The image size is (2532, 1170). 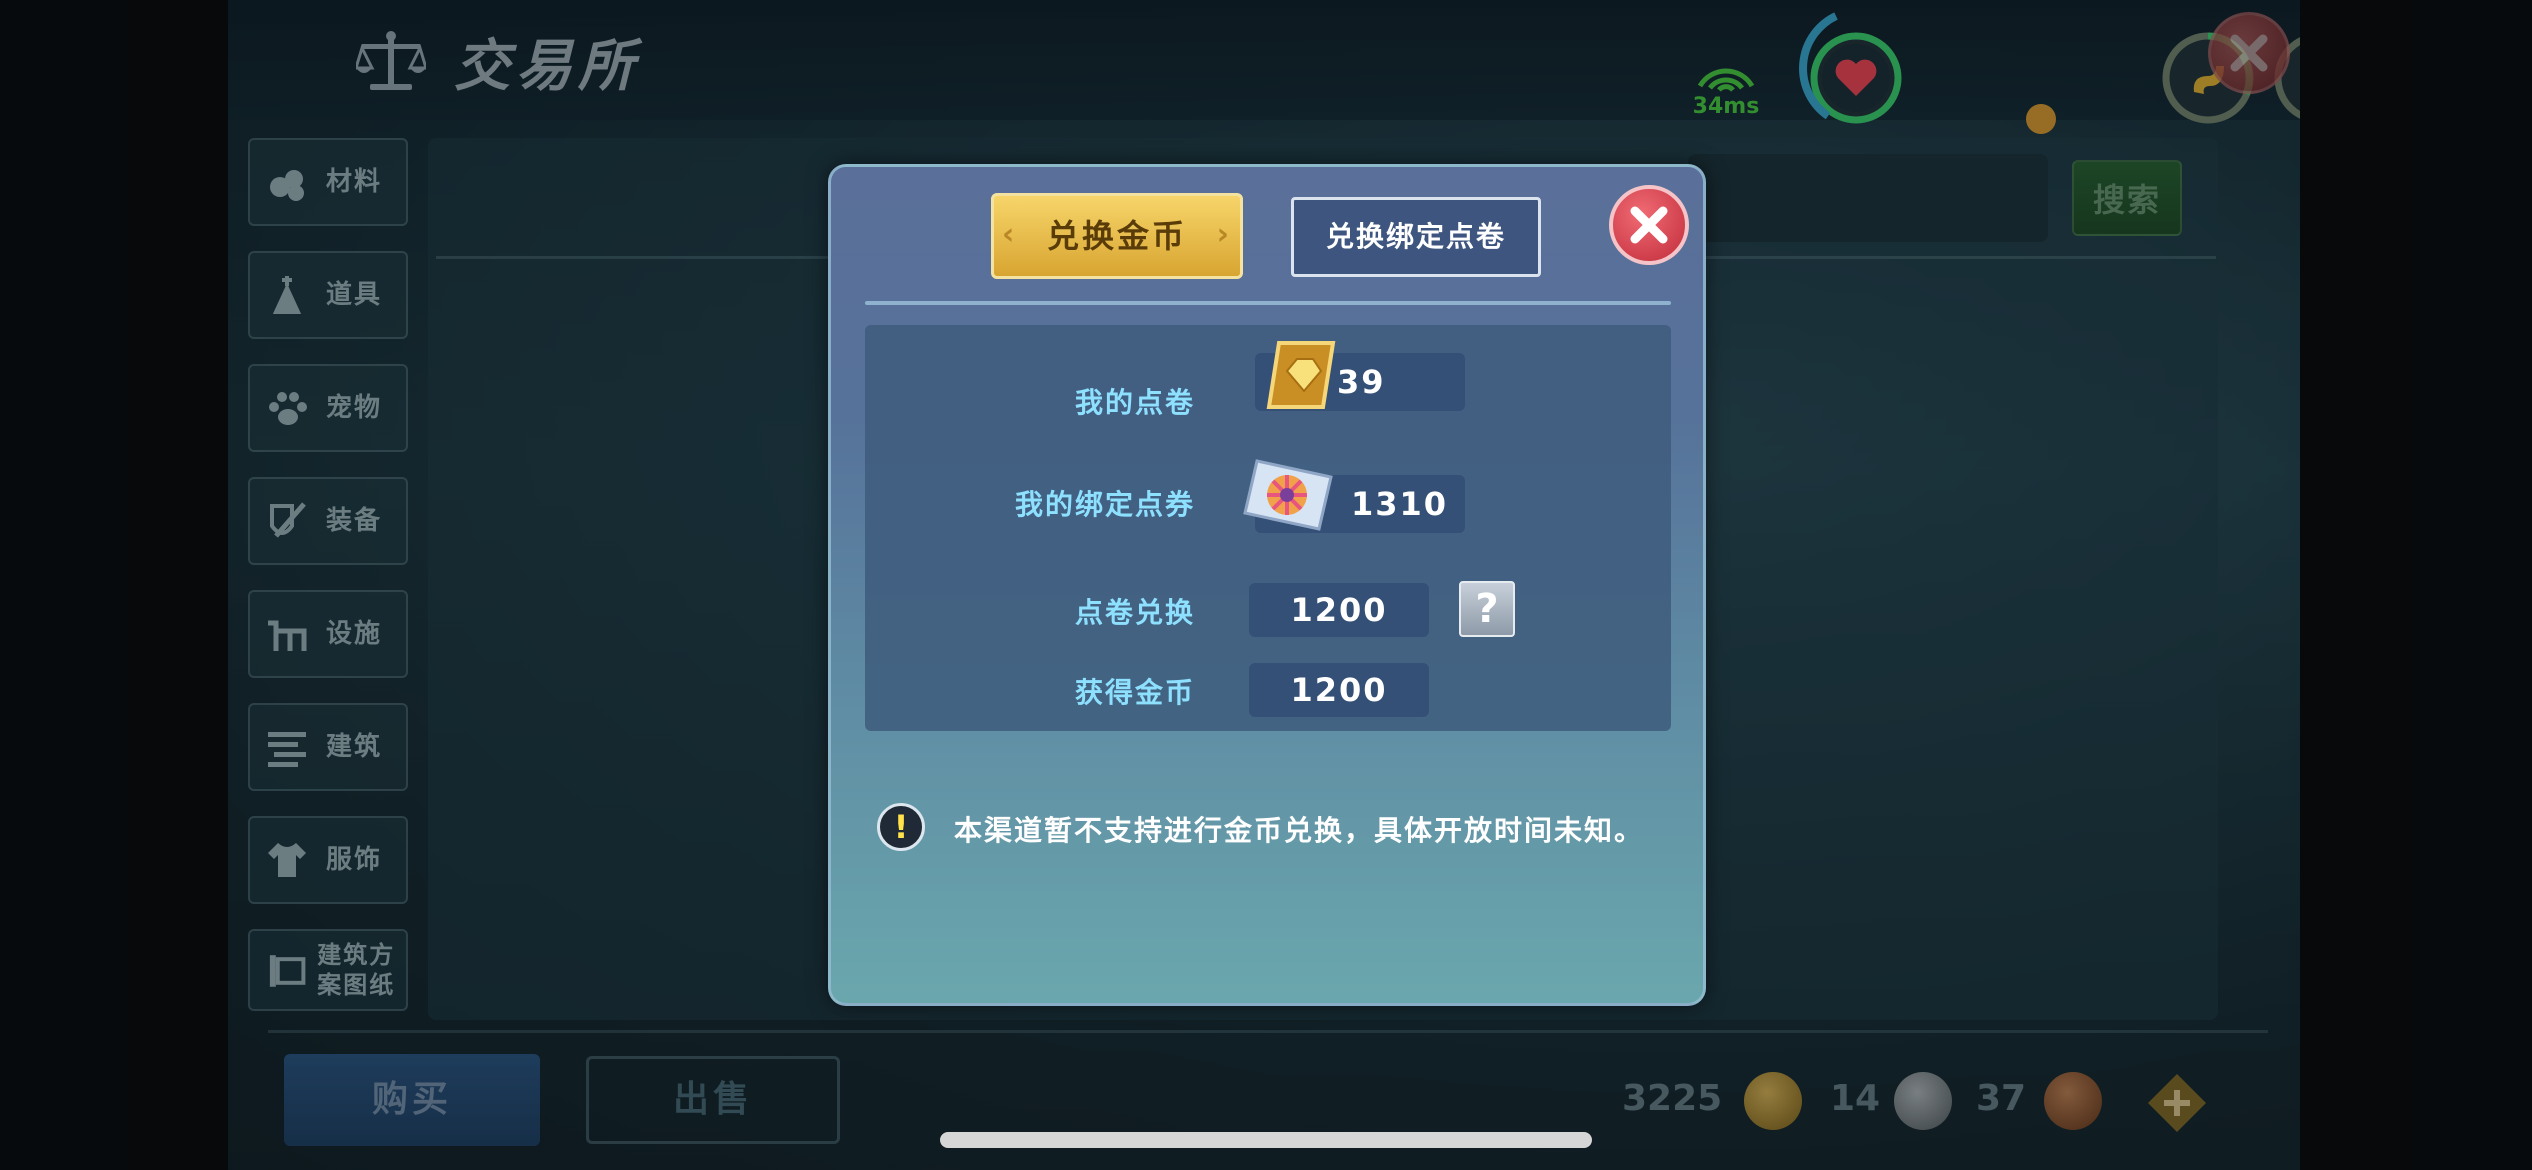 I want to click on bound-ticket-icon, so click(x=1288, y=495).